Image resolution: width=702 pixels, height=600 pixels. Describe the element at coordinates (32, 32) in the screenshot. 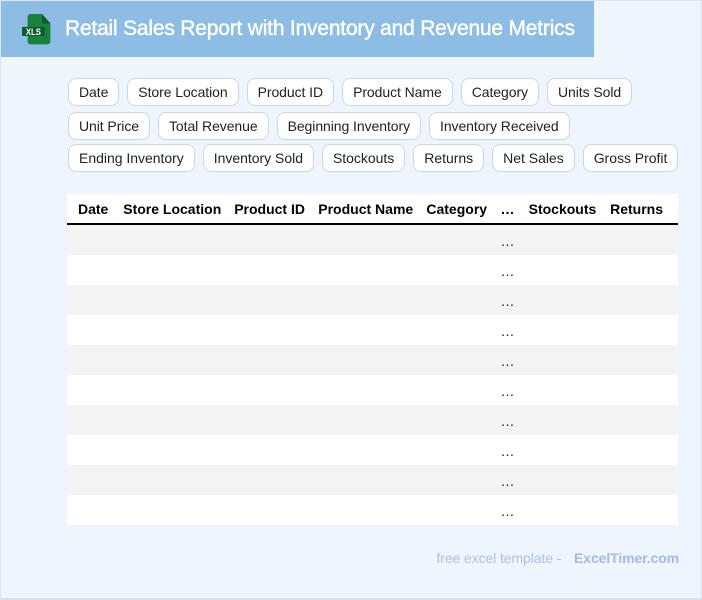

I see `svg-text: XLS` at that location.